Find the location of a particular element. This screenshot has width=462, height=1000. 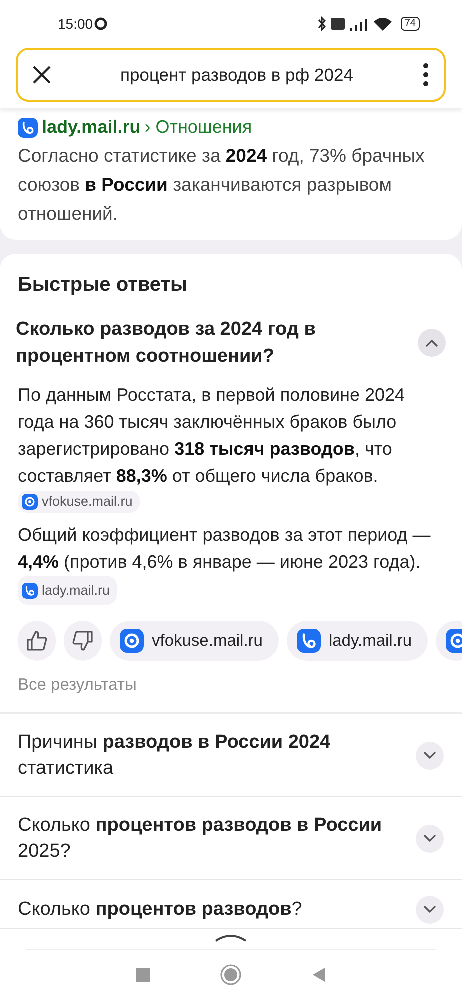

answer-text: По данным Росстата, в первой половине 2024 года на 360 тысяч заключённых браков было зарегистрировано 318 тысяч разводов, что составляет 88,3% от общего числа браков. is located at coordinates (212, 436).